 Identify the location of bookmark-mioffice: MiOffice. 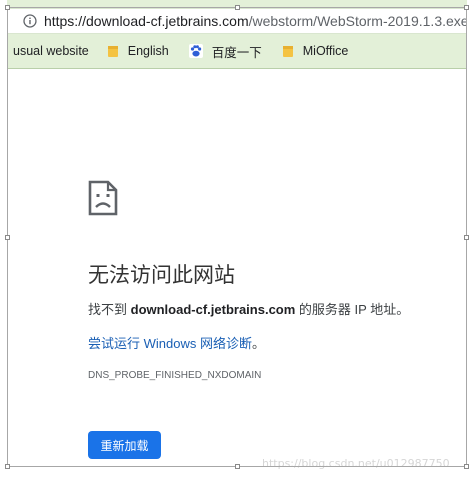
(315, 51).